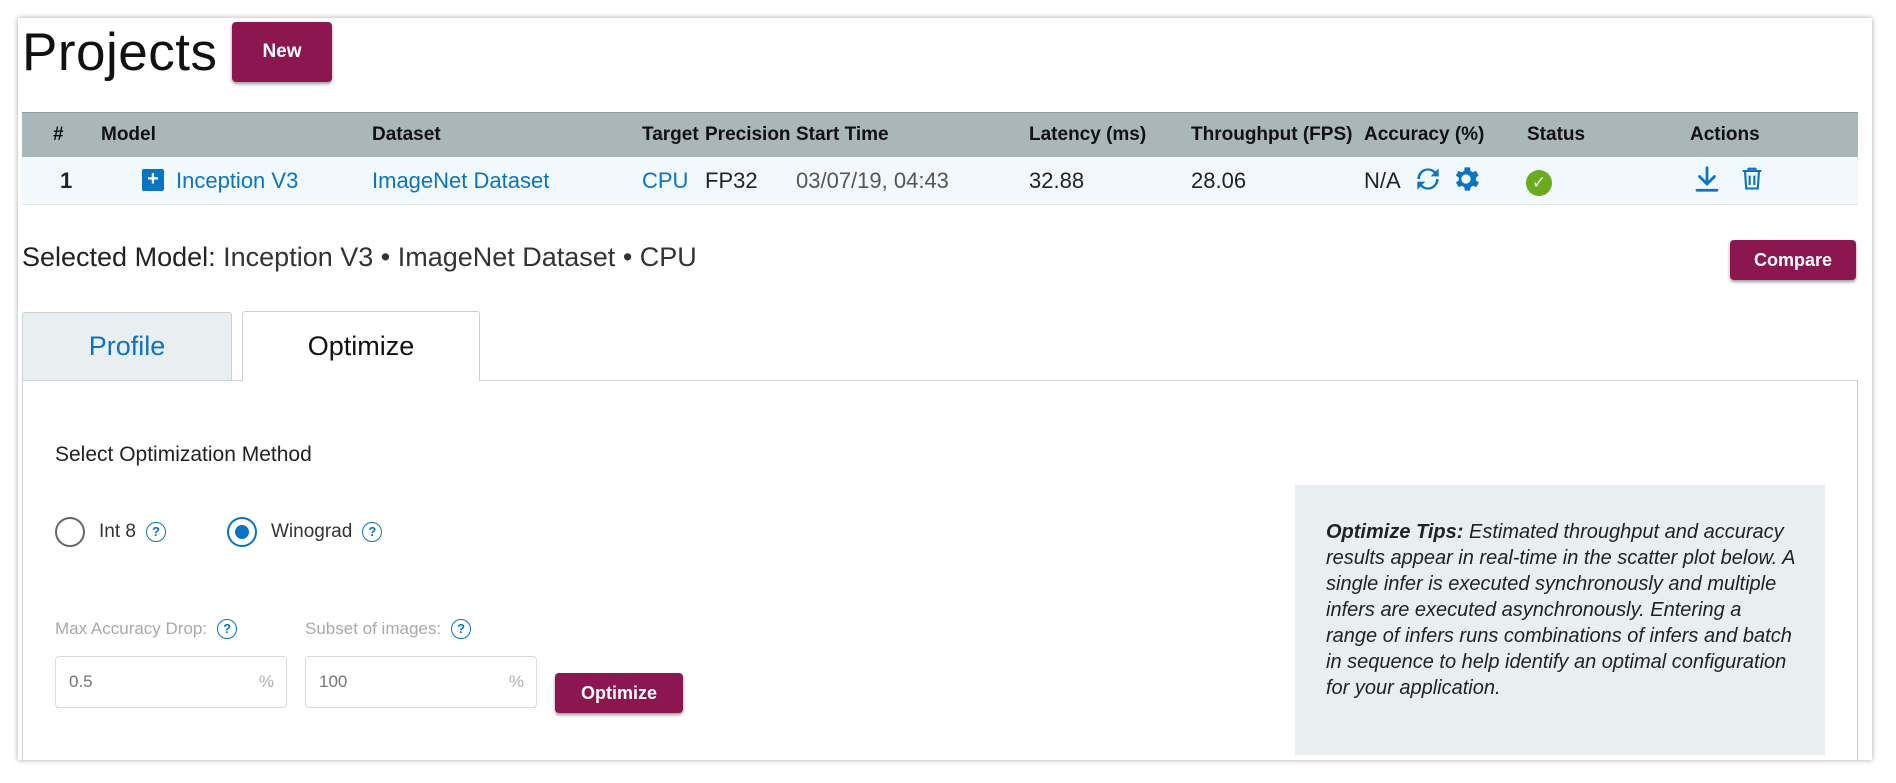 The image size is (1896, 783). I want to click on model-cell: + Inception V3, so click(220, 181).